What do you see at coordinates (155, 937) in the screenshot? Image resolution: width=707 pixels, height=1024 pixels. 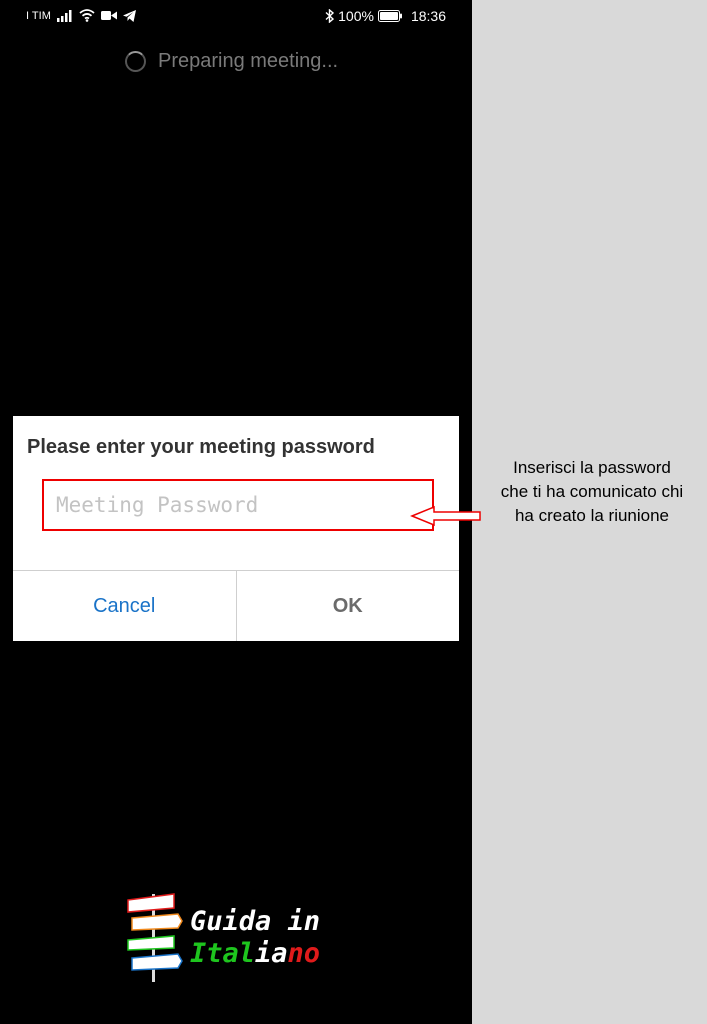 I see `signpost-icon` at bounding box center [155, 937].